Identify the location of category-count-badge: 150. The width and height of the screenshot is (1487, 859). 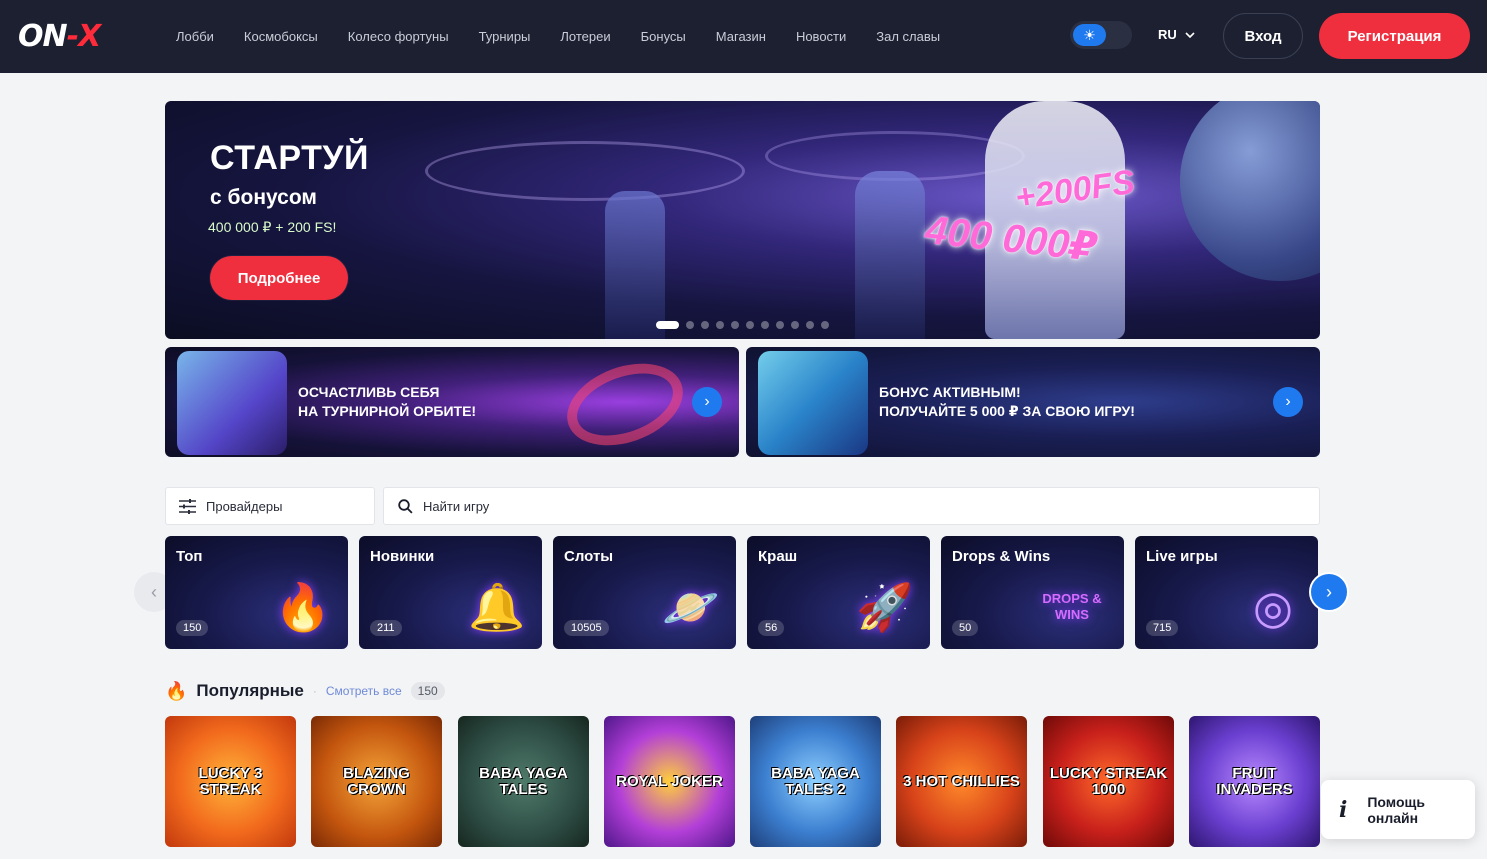
(192, 628).